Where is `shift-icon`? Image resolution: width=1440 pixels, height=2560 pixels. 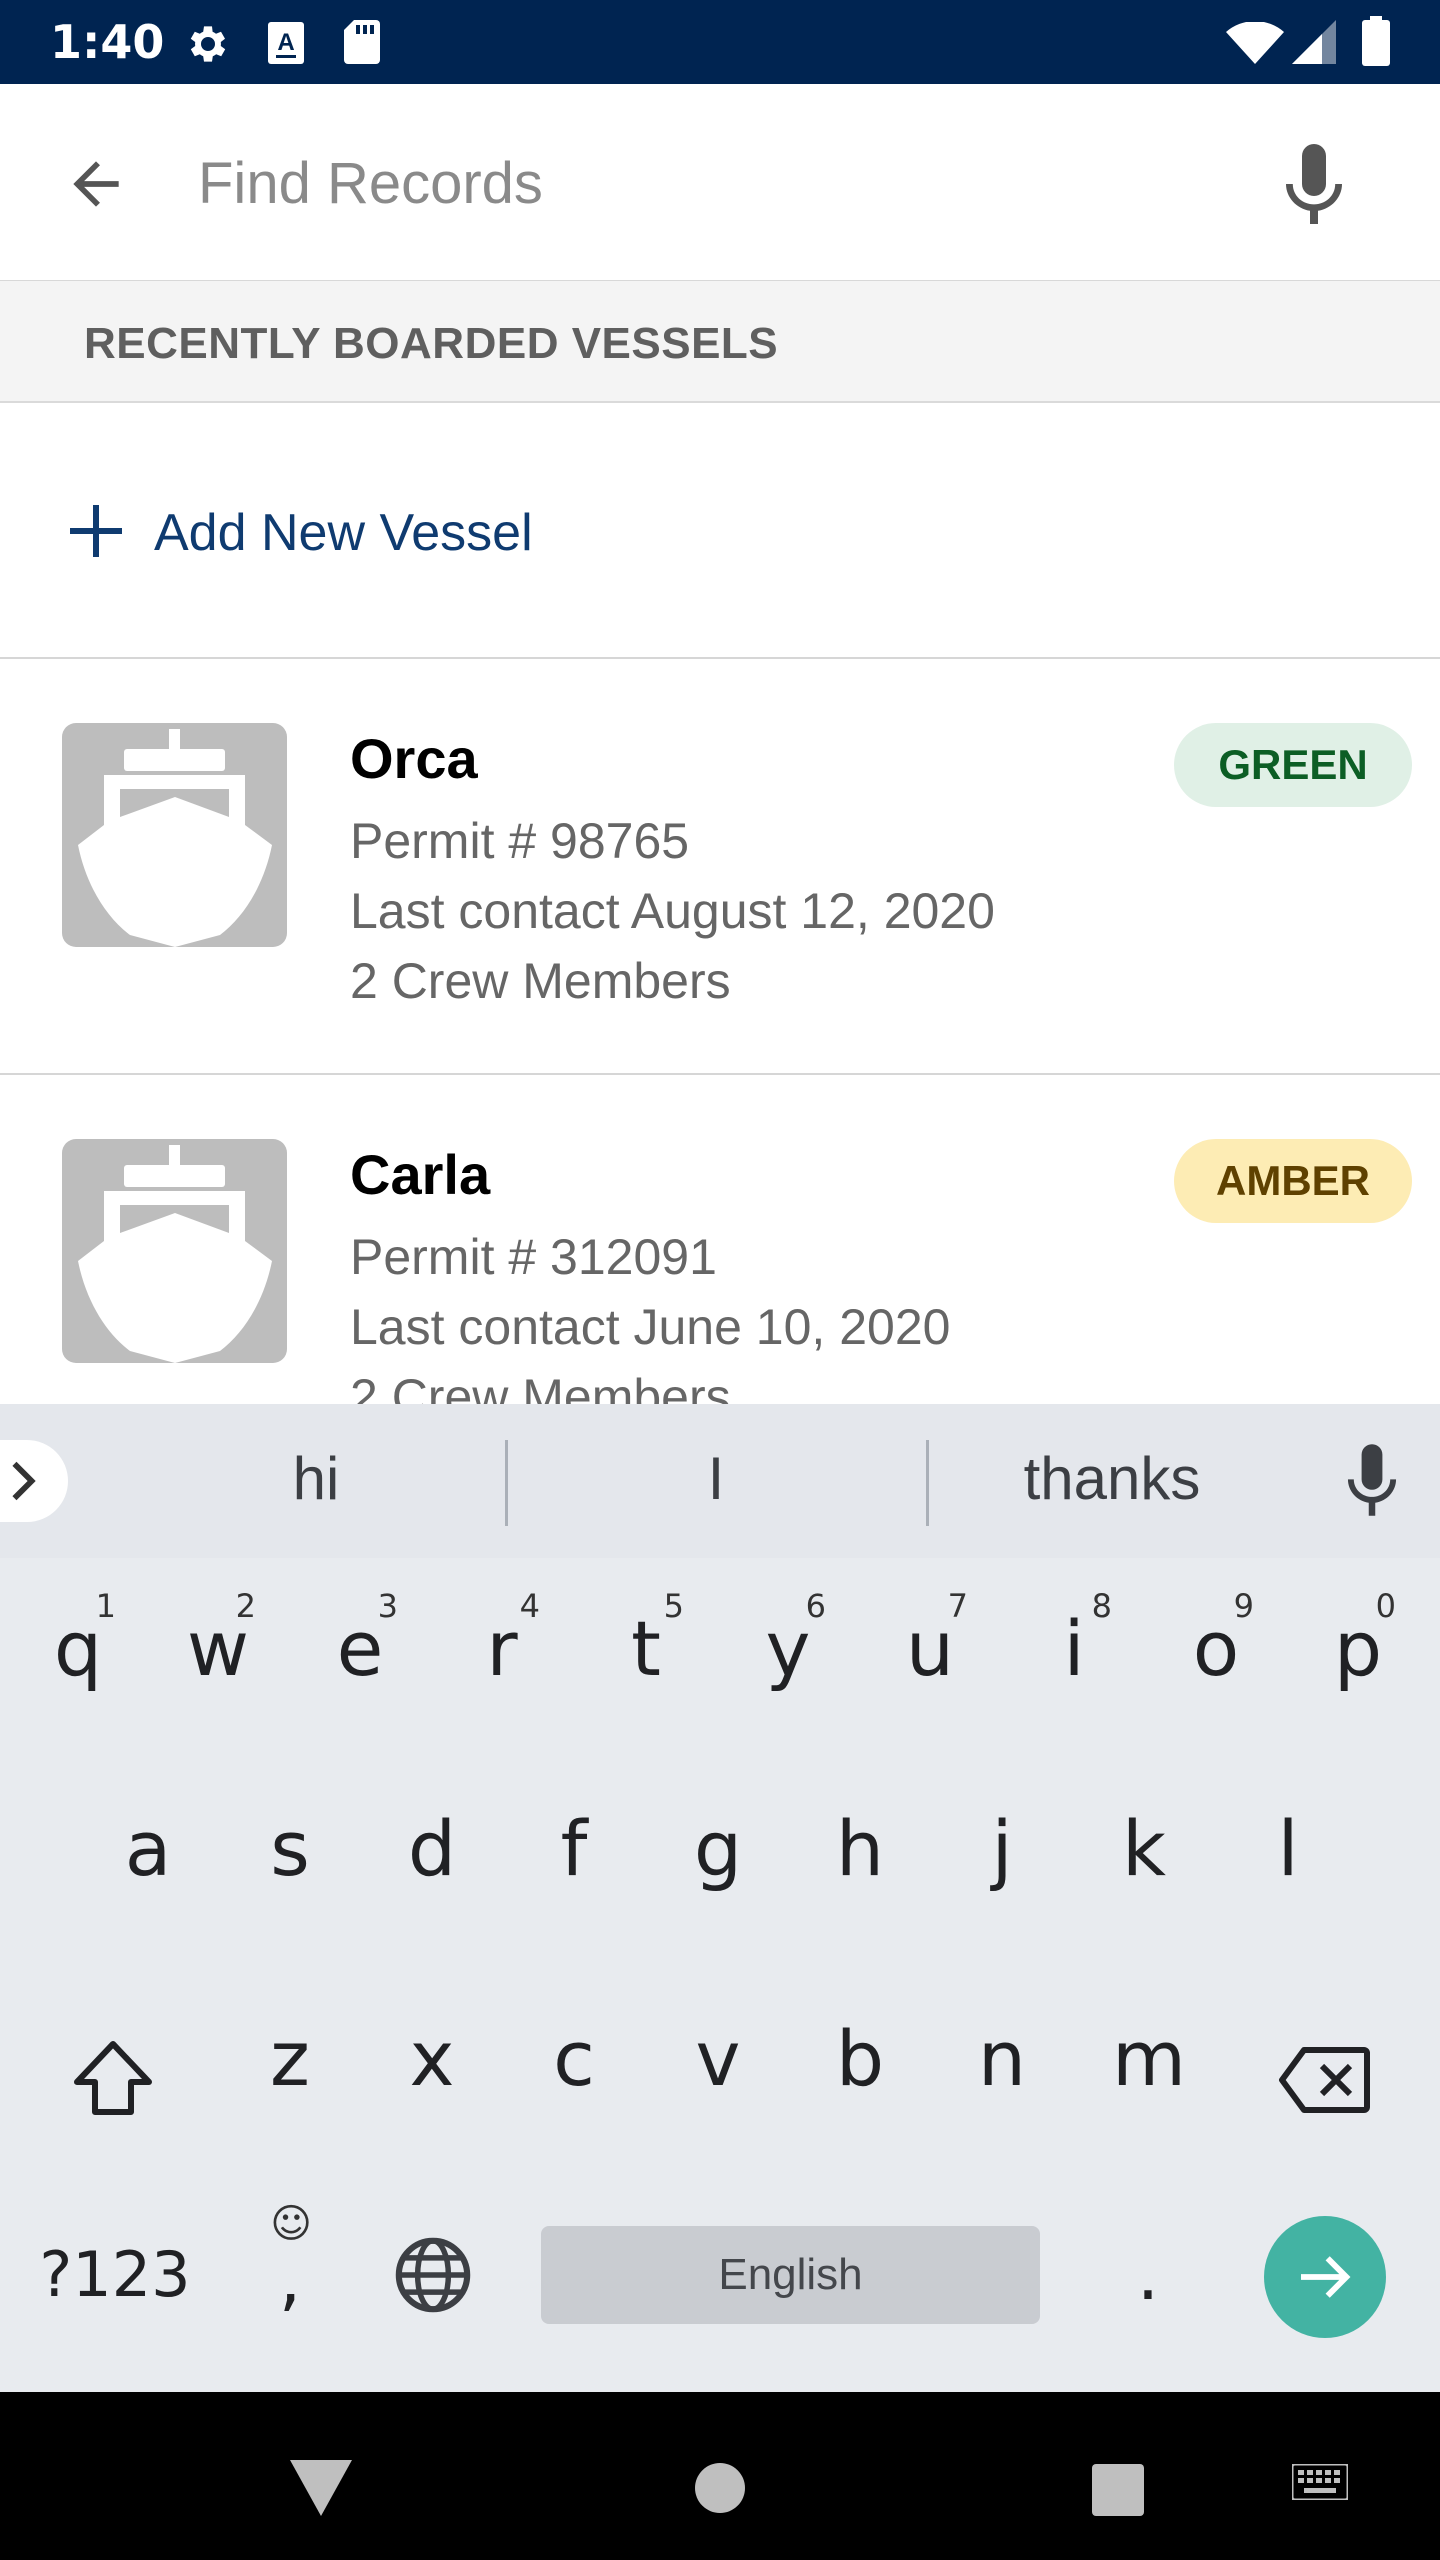
shift-icon is located at coordinates (113, 2078).